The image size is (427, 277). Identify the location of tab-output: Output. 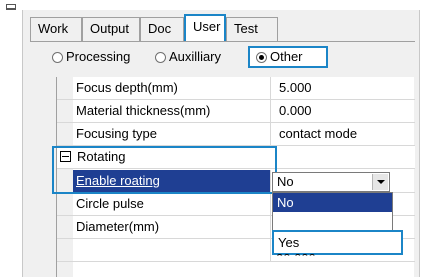
(111, 29).